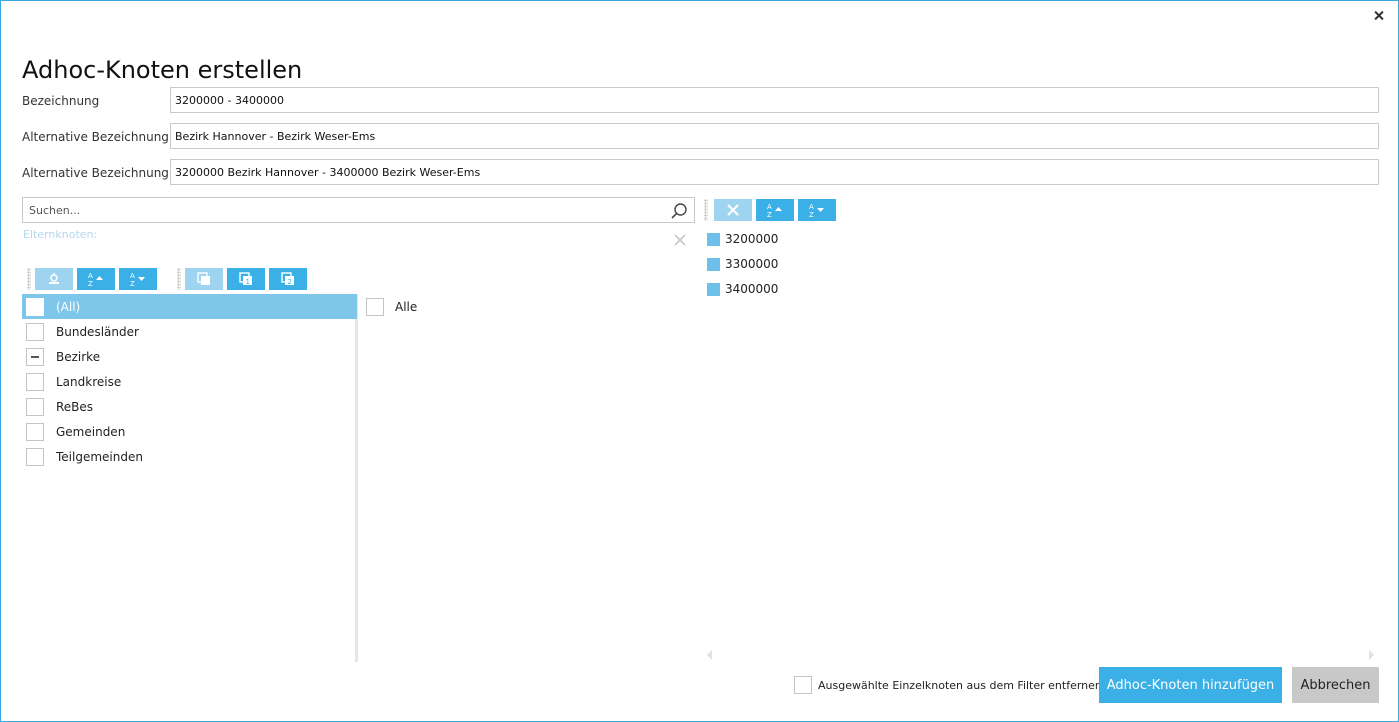  I want to click on list-item-bundeslaender: Bundesländer, so click(189, 331).